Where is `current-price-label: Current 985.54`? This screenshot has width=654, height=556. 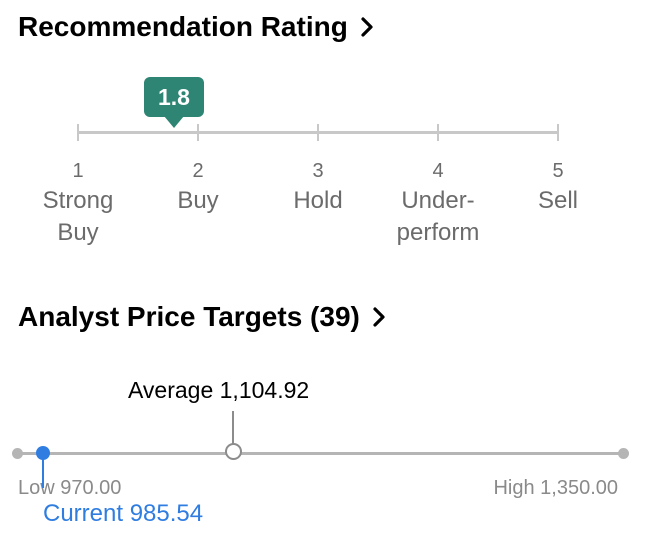 current-price-label: Current 985.54 is located at coordinates (123, 513).